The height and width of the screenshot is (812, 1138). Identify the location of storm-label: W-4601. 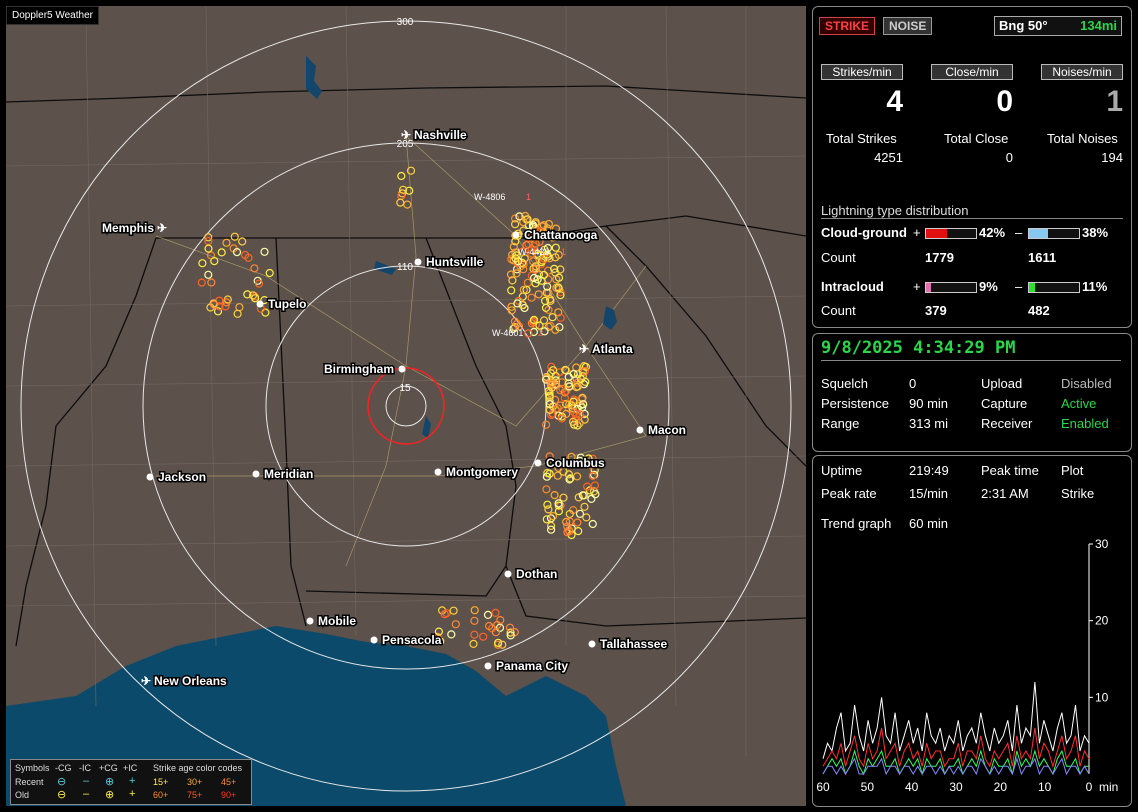
(507, 333).